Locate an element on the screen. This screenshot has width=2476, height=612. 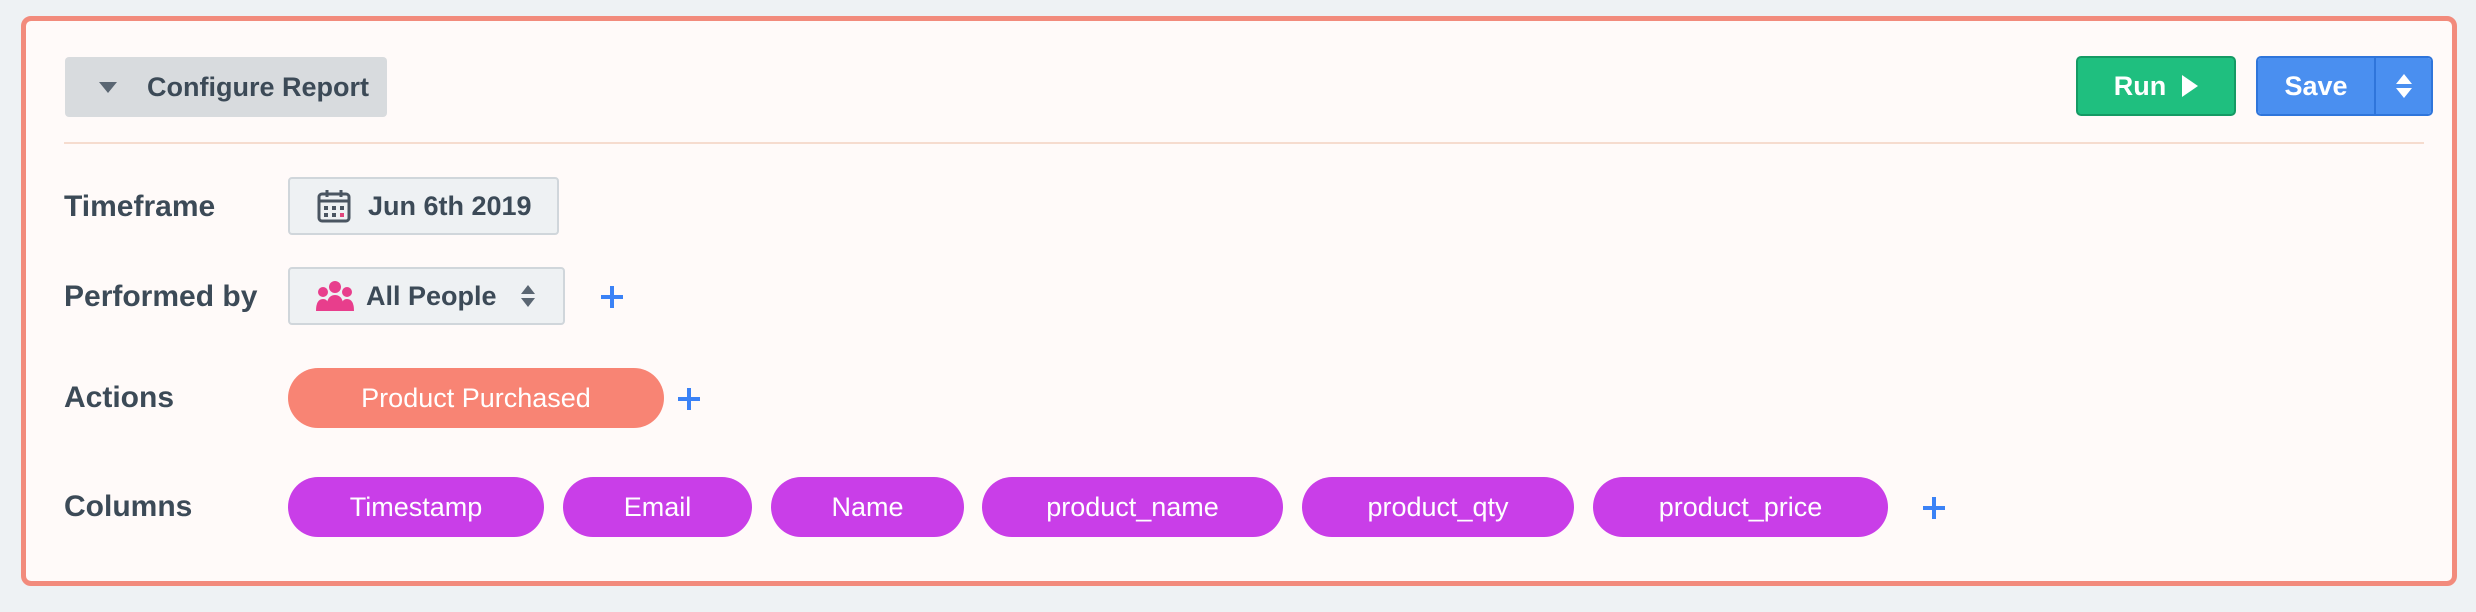
actions-label: Actions is located at coordinates (119, 397).